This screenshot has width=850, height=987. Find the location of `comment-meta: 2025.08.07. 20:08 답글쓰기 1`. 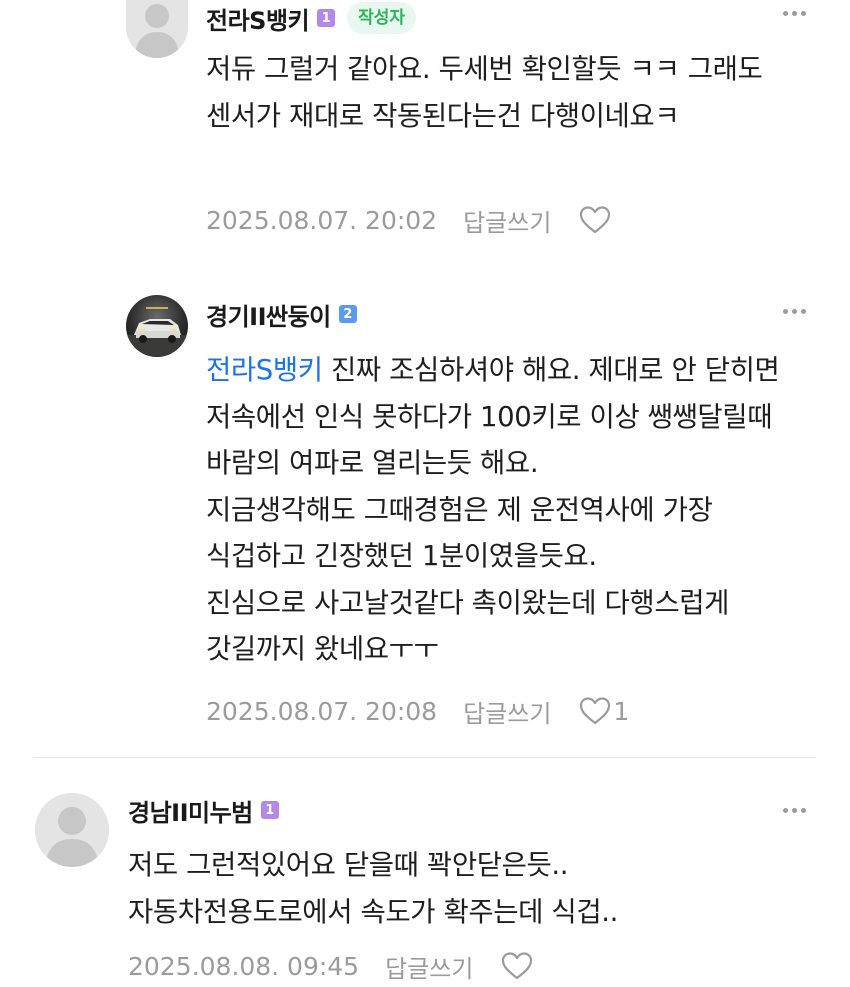

comment-meta: 2025.08.07. 20:08 답글쓰기 1 is located at coordinates (417, 711).